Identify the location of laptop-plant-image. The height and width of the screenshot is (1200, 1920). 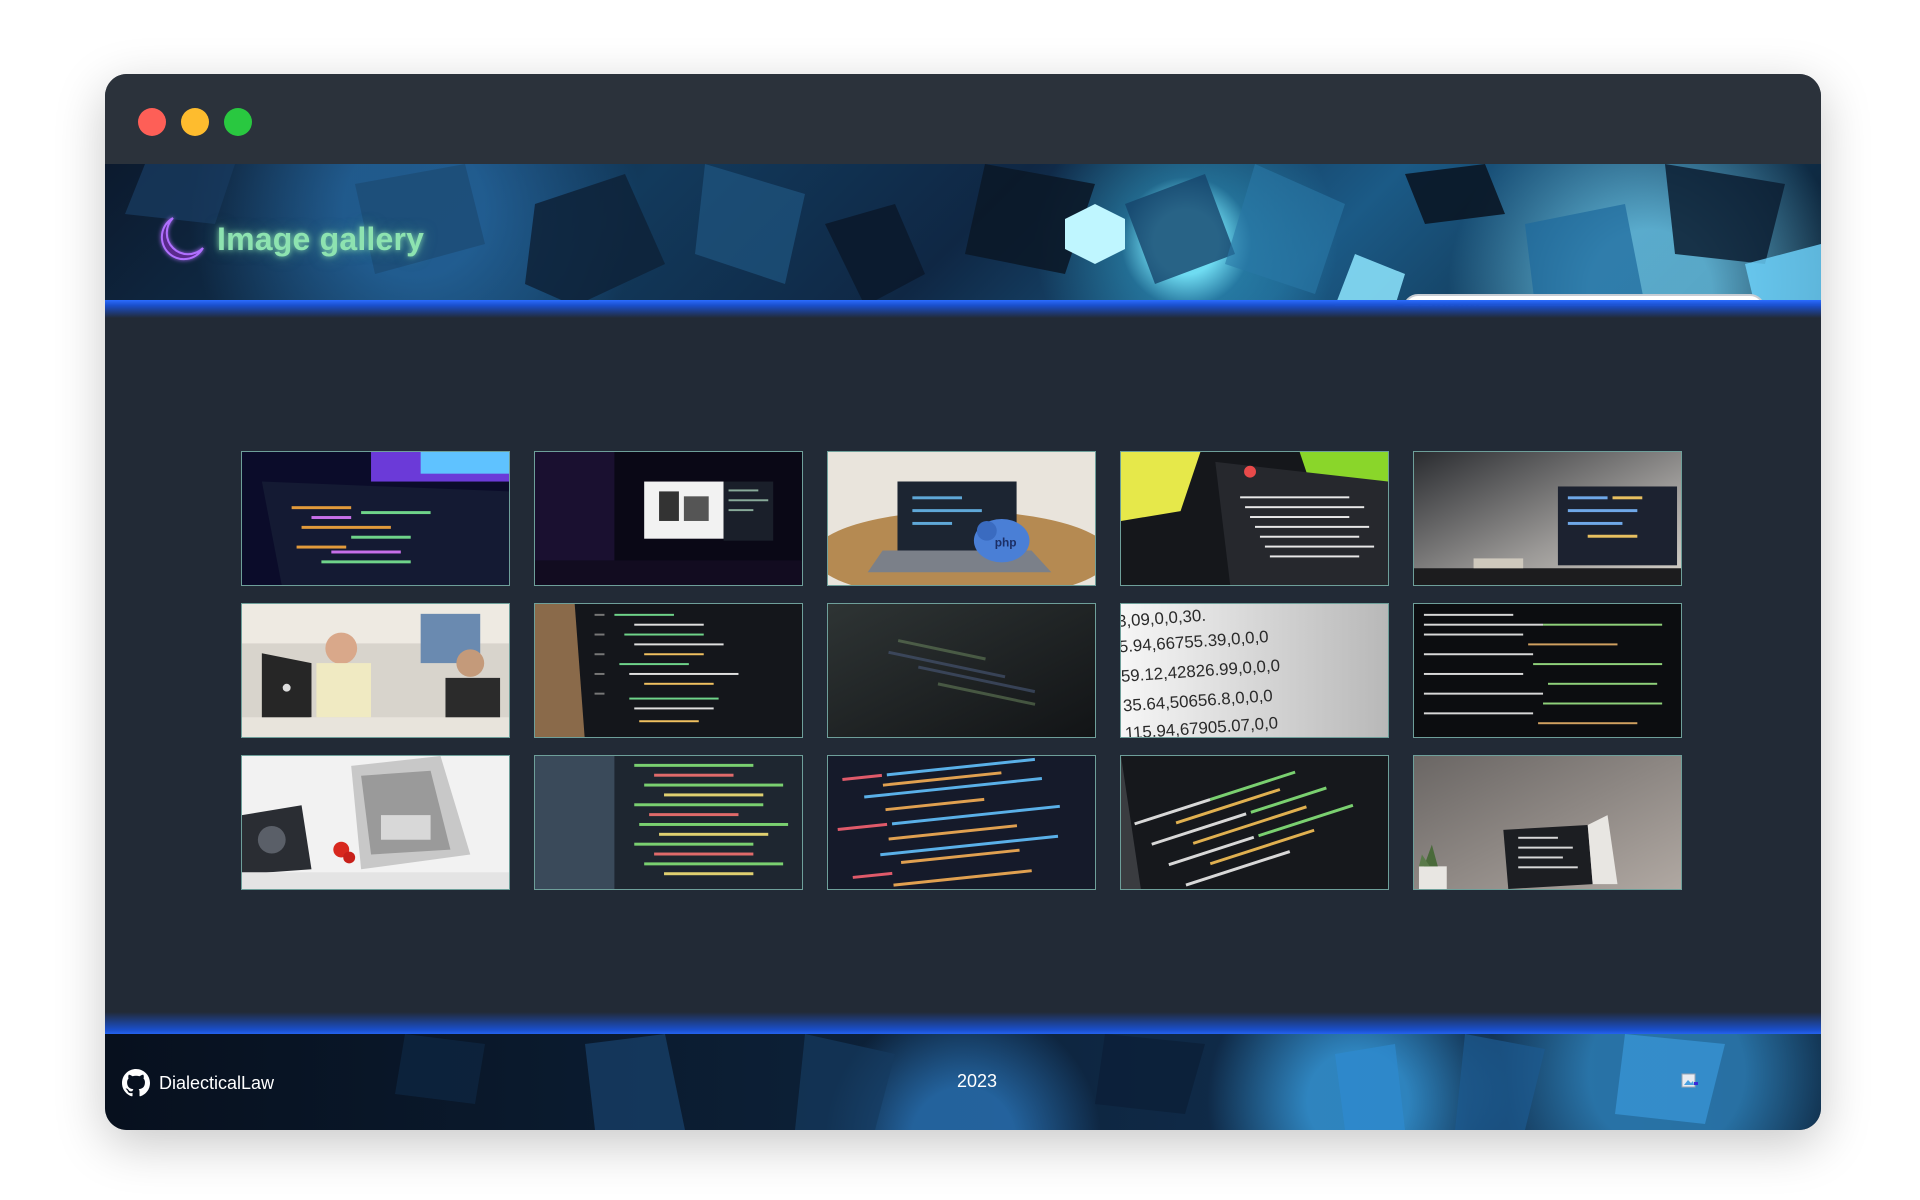
(1547, 822).